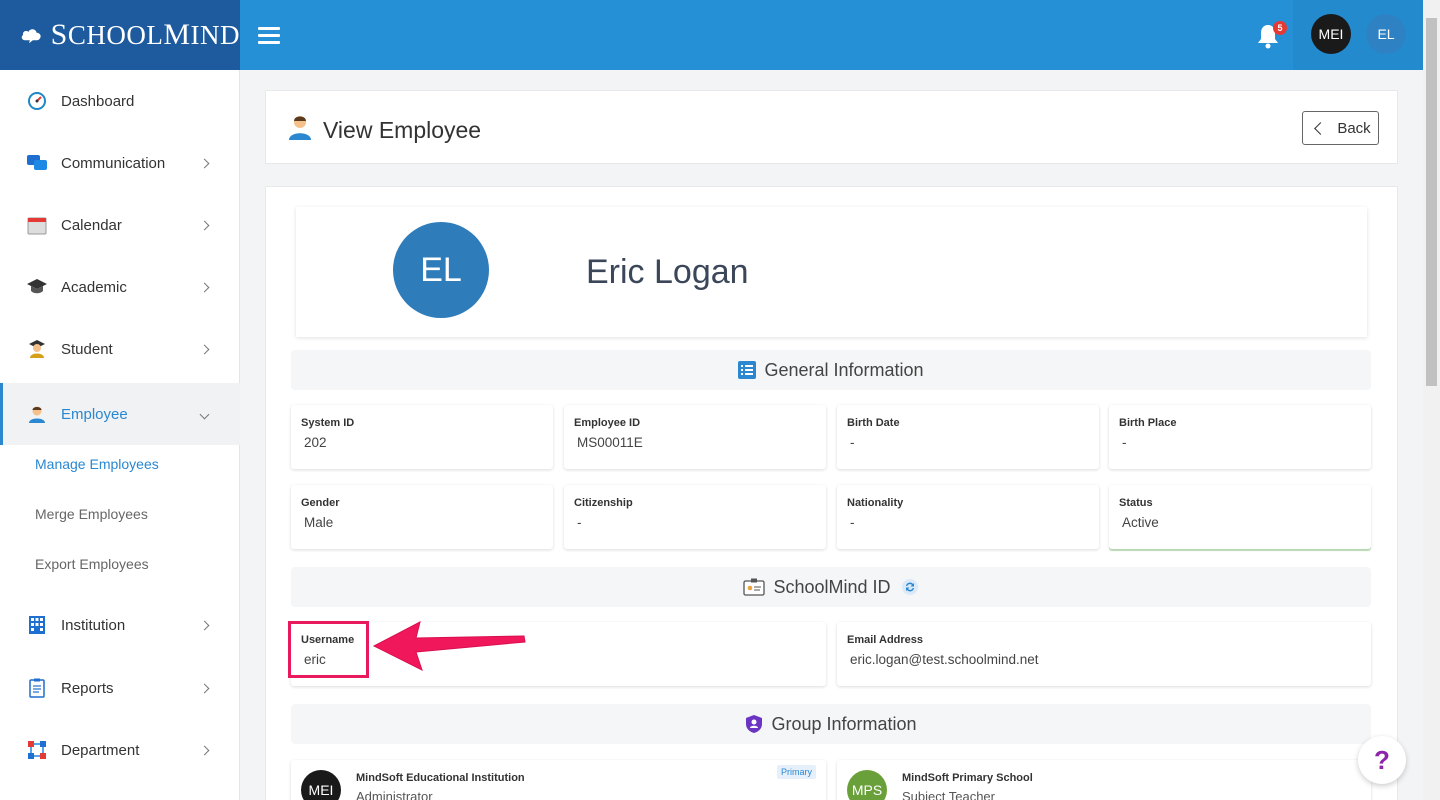  Describe the element at coordinates (667, 272) in the screenshot. I see `profile-name: Eric Logan` at that location.